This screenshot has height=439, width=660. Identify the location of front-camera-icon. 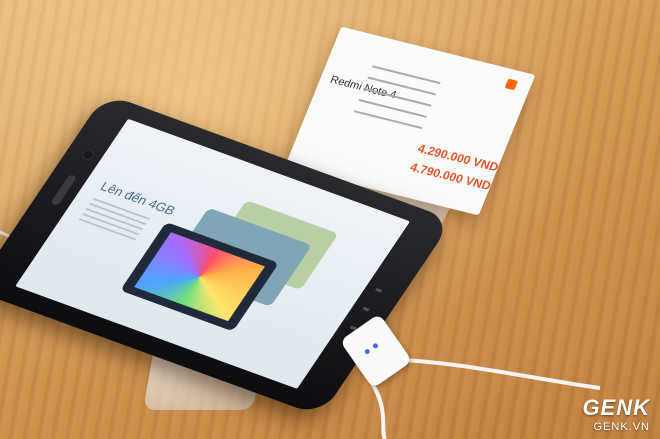
(88, 155).